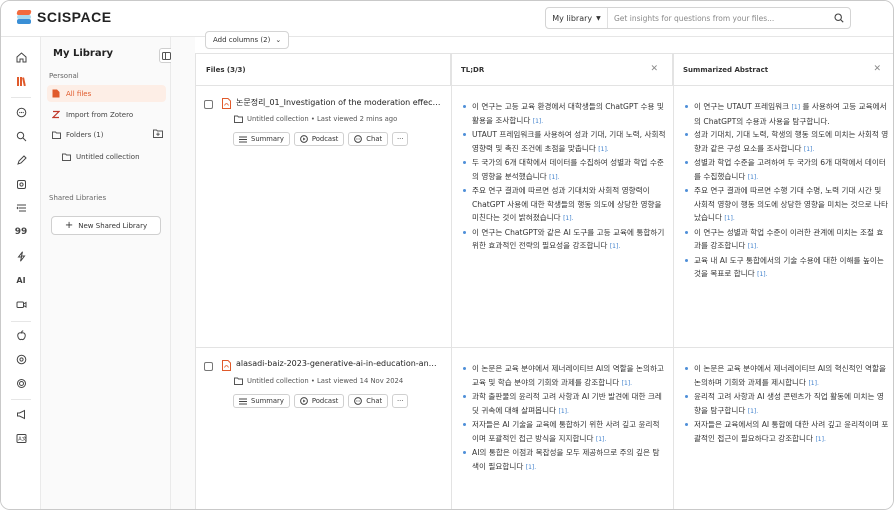  Describe the element at coordinates (278, 40) in the screenshot. I see `chevron-down-icon: ⌄` at that location.